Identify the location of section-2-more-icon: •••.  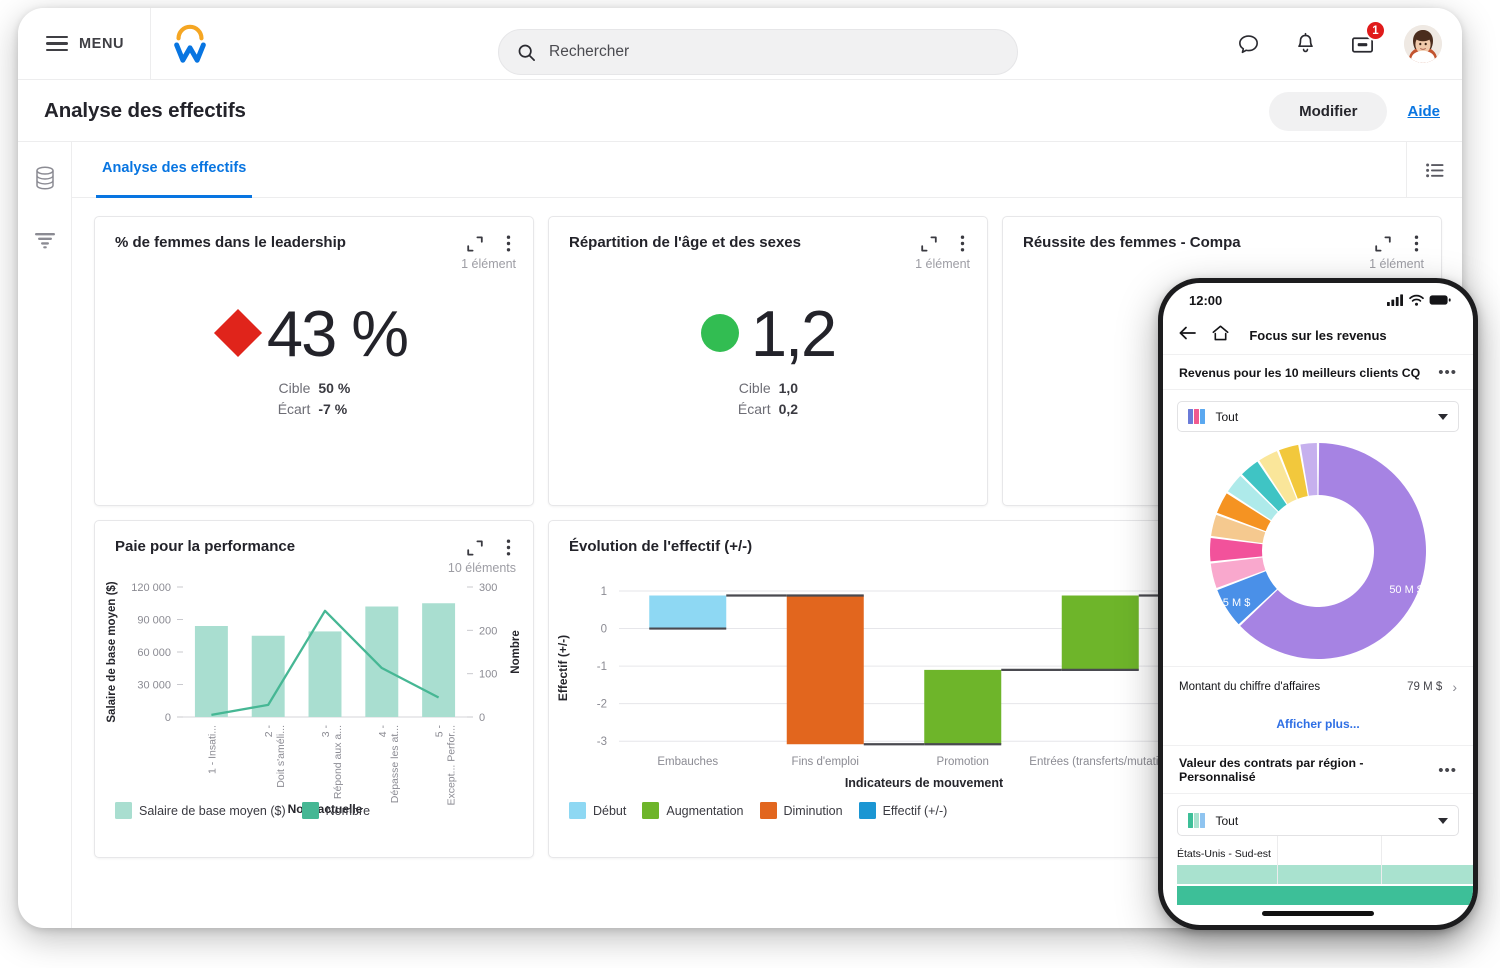
(1447, 770).